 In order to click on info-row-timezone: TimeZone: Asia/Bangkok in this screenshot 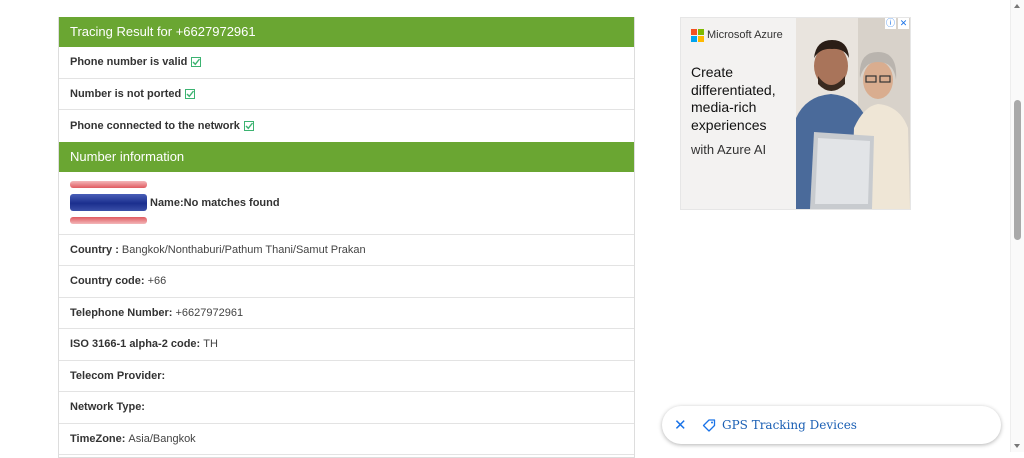, I will do `click(346, 439)`.